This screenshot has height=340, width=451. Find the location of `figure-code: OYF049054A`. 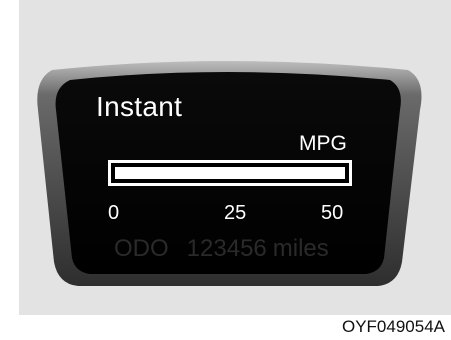

figure-code: OYF049054A is located at coordinates (393, 326).